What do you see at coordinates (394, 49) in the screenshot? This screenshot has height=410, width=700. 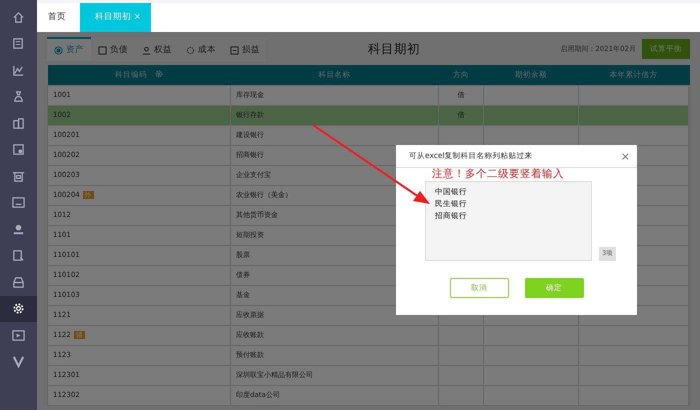 I see `page-title: 科目期初` at bounding box center [394, 49].